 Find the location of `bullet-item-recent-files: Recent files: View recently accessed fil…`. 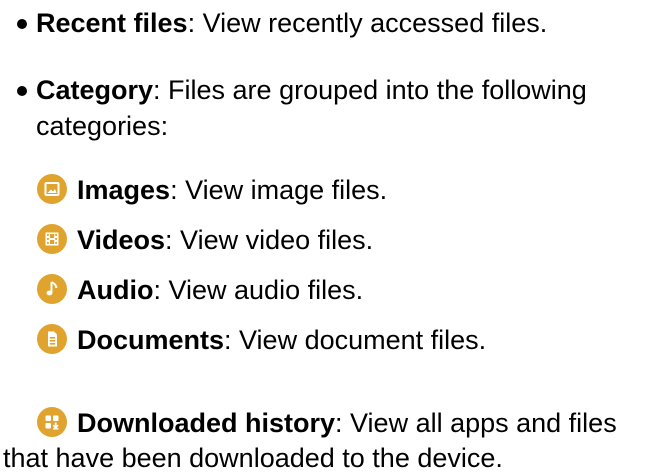

bullet-item-recent-files: Recent files: View recently accessed fil… is located at coordinates (330, 23).